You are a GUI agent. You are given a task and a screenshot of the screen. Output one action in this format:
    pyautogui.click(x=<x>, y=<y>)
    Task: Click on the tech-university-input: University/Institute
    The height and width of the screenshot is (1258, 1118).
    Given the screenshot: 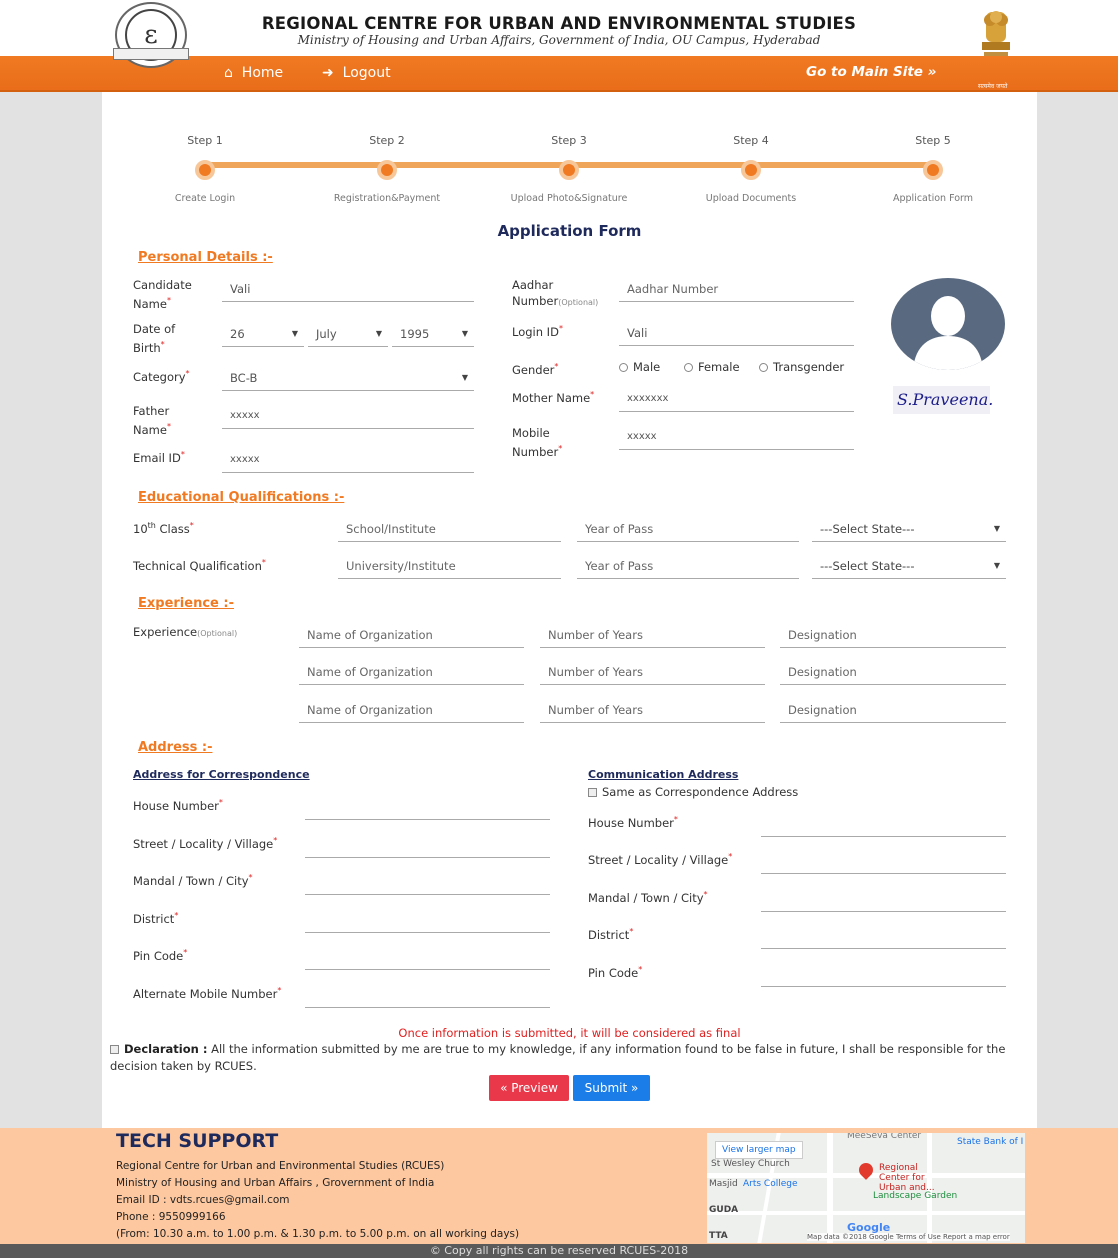 What is the action you would take?
    pyautogui.click(x=449, y=567)
    